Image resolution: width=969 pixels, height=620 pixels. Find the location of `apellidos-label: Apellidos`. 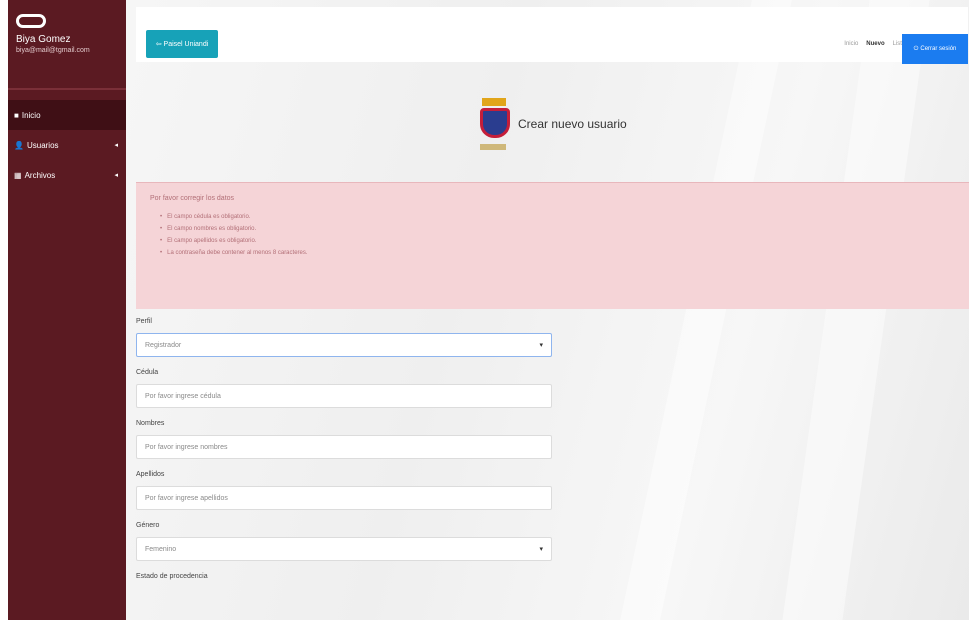

apellidos-label: Apellidos is located at coordinates (150, 474).